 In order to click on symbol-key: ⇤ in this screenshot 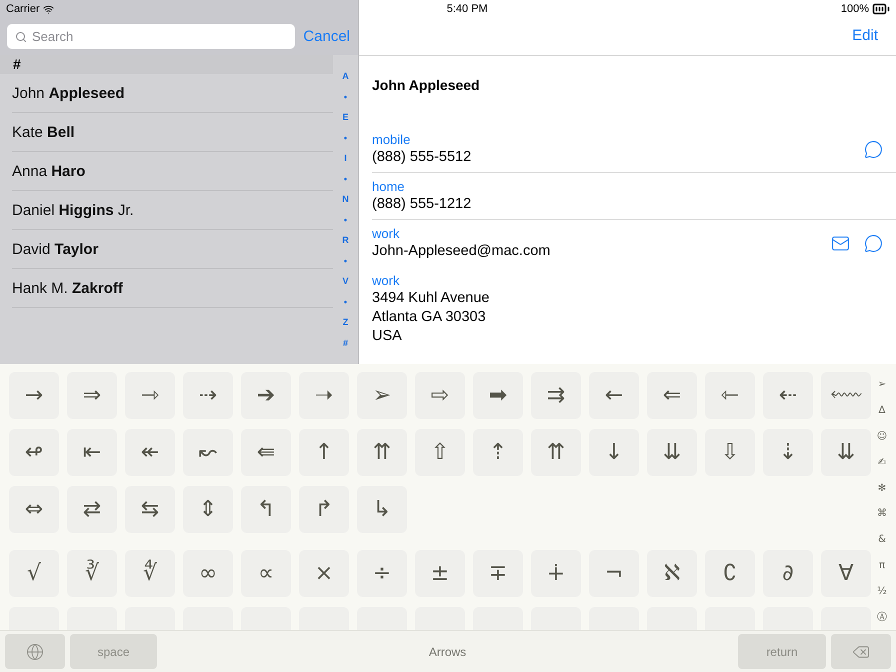, I will do `click(92, 452)`.